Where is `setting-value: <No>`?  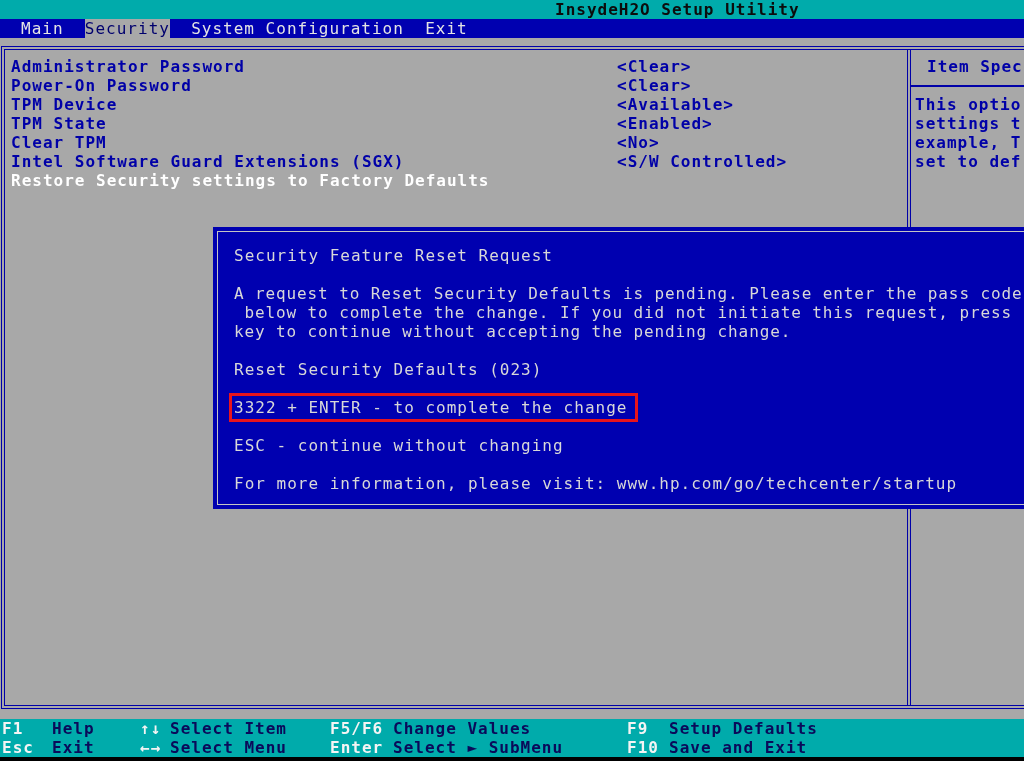
setting-value: <No> is located at coordinates (638, 142).